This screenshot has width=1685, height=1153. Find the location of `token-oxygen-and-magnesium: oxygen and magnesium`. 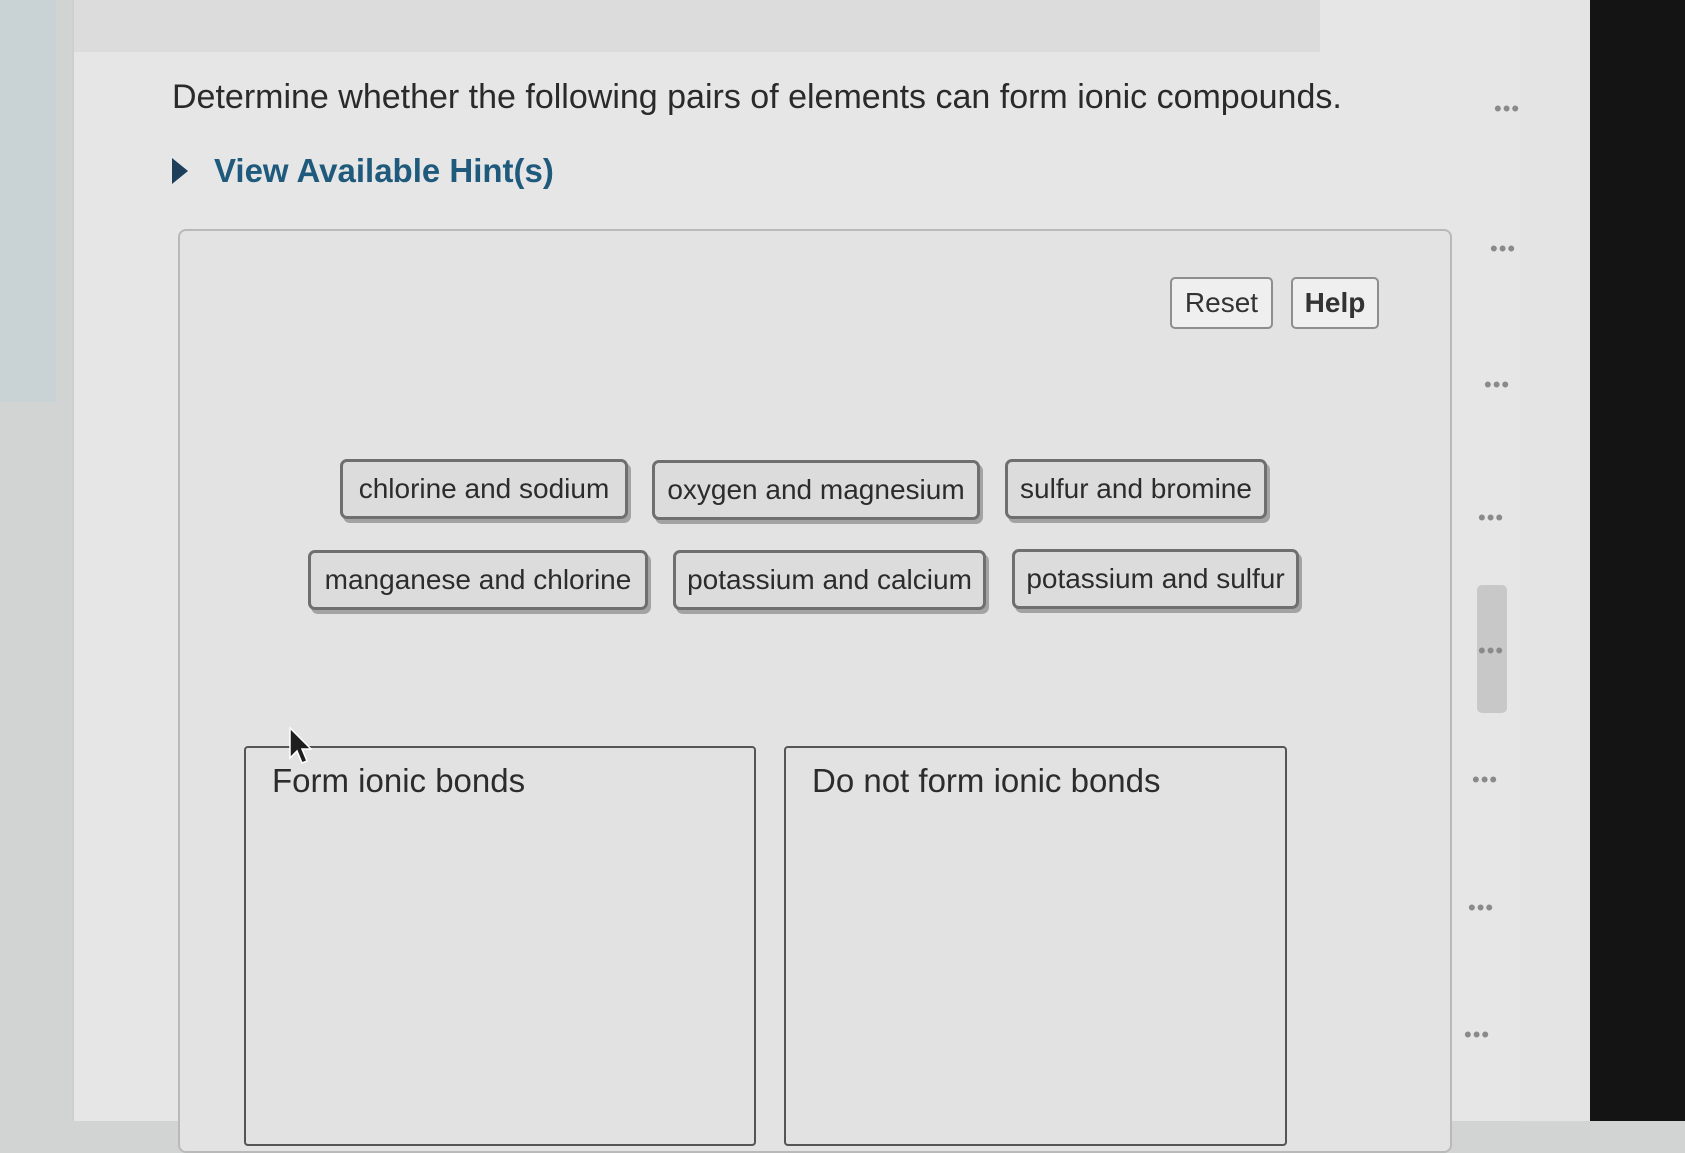

token-oxygen-and-magnesium: oxygen and magnesium is located at coordinates (816, 490).